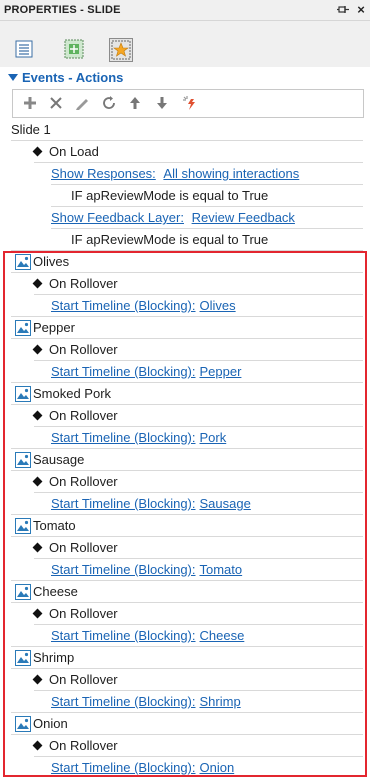 Image resolution: width=370 pixels, height=781 pixels. What do you see at coordinates (62, 10) in the screenshot?
I see `panel-title: PROPERTIES - SLIDE` at bounding box center [62, 10].